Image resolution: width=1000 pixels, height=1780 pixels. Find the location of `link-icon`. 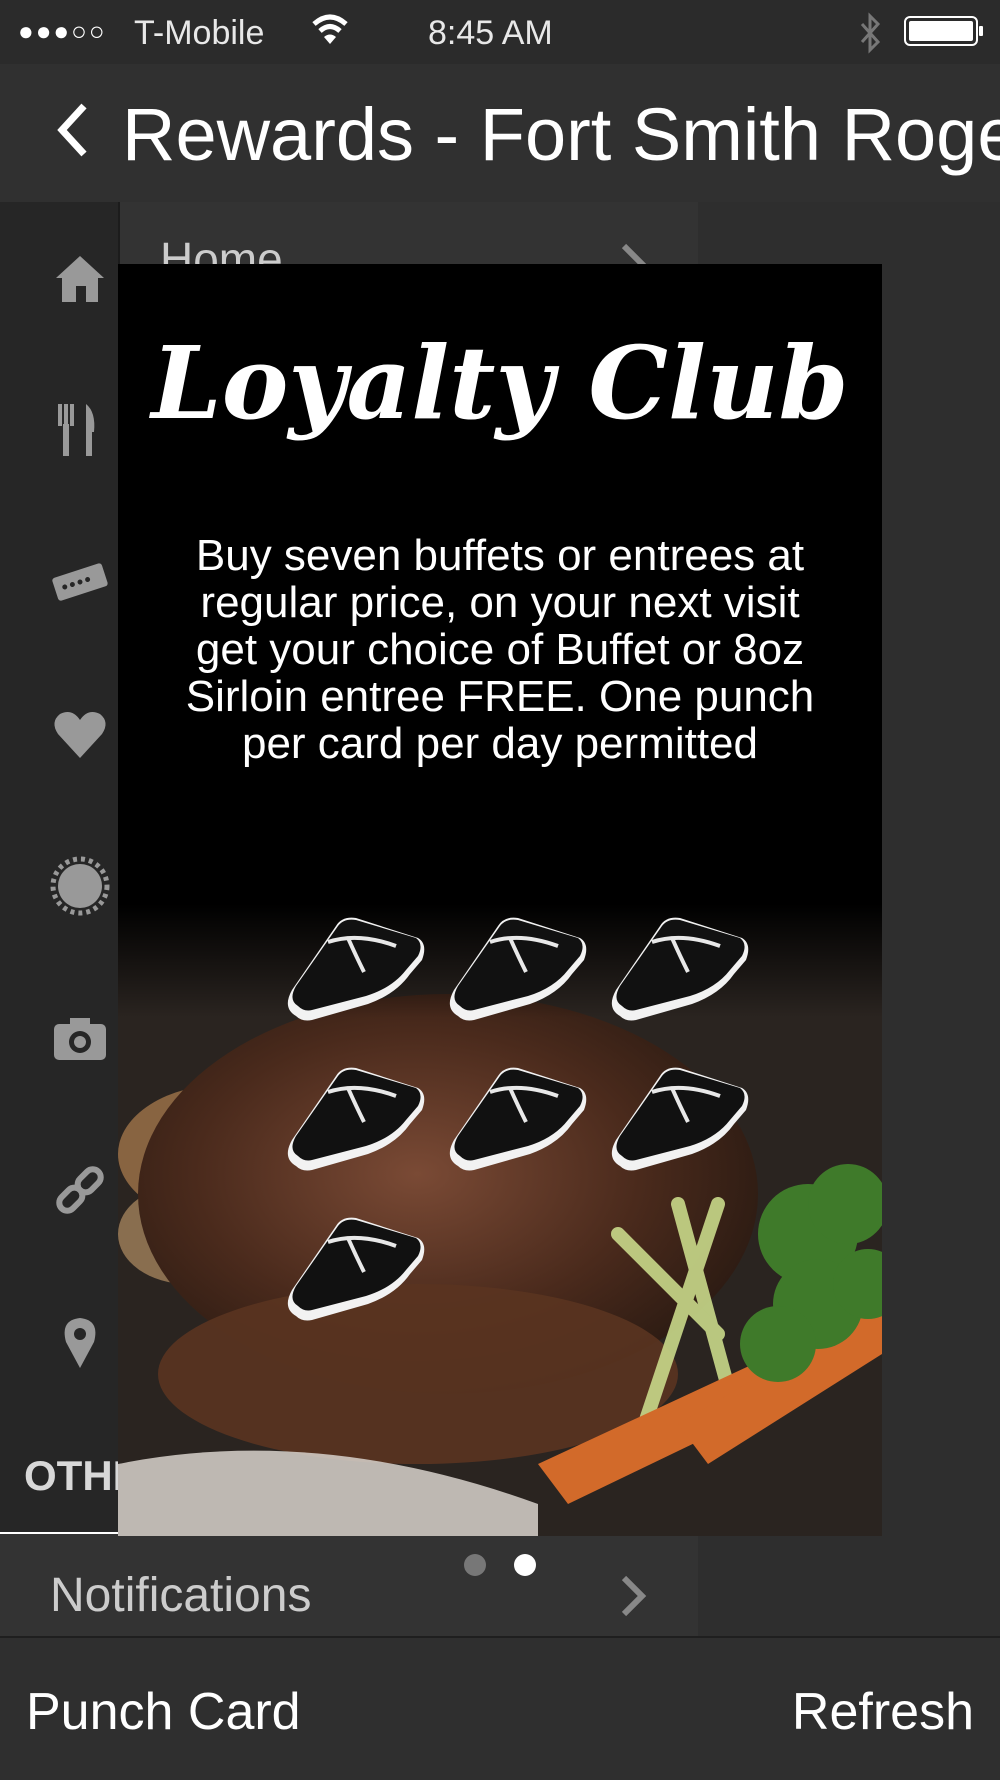

link-icon is located at coordinates (80, 1190).